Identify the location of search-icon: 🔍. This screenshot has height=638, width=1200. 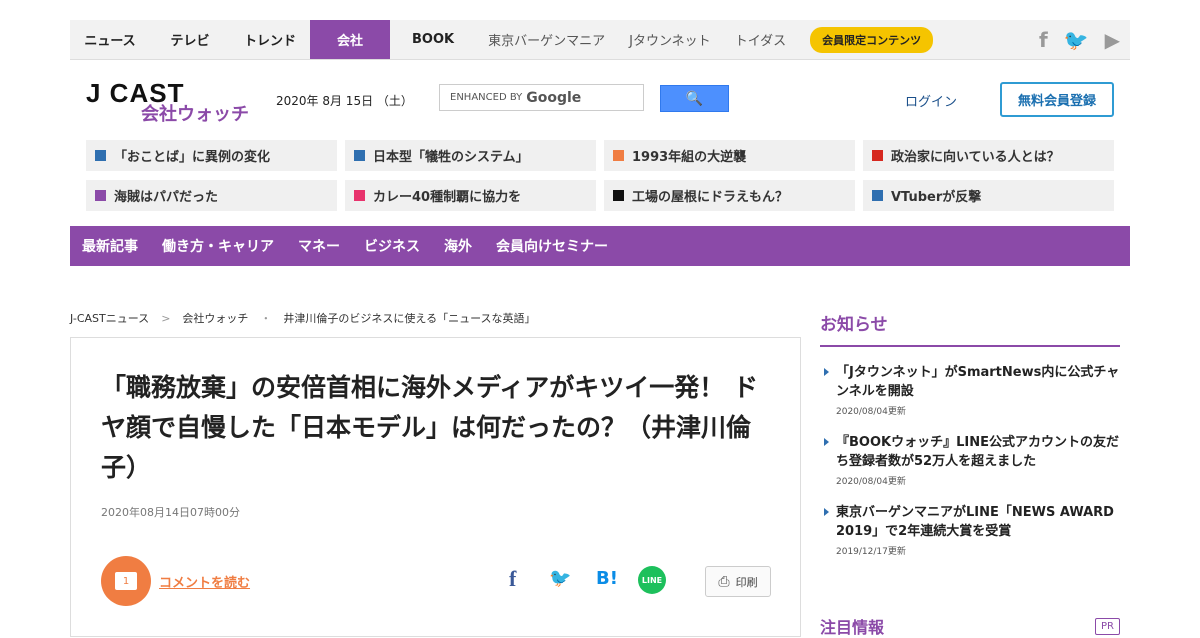
(694, 98).